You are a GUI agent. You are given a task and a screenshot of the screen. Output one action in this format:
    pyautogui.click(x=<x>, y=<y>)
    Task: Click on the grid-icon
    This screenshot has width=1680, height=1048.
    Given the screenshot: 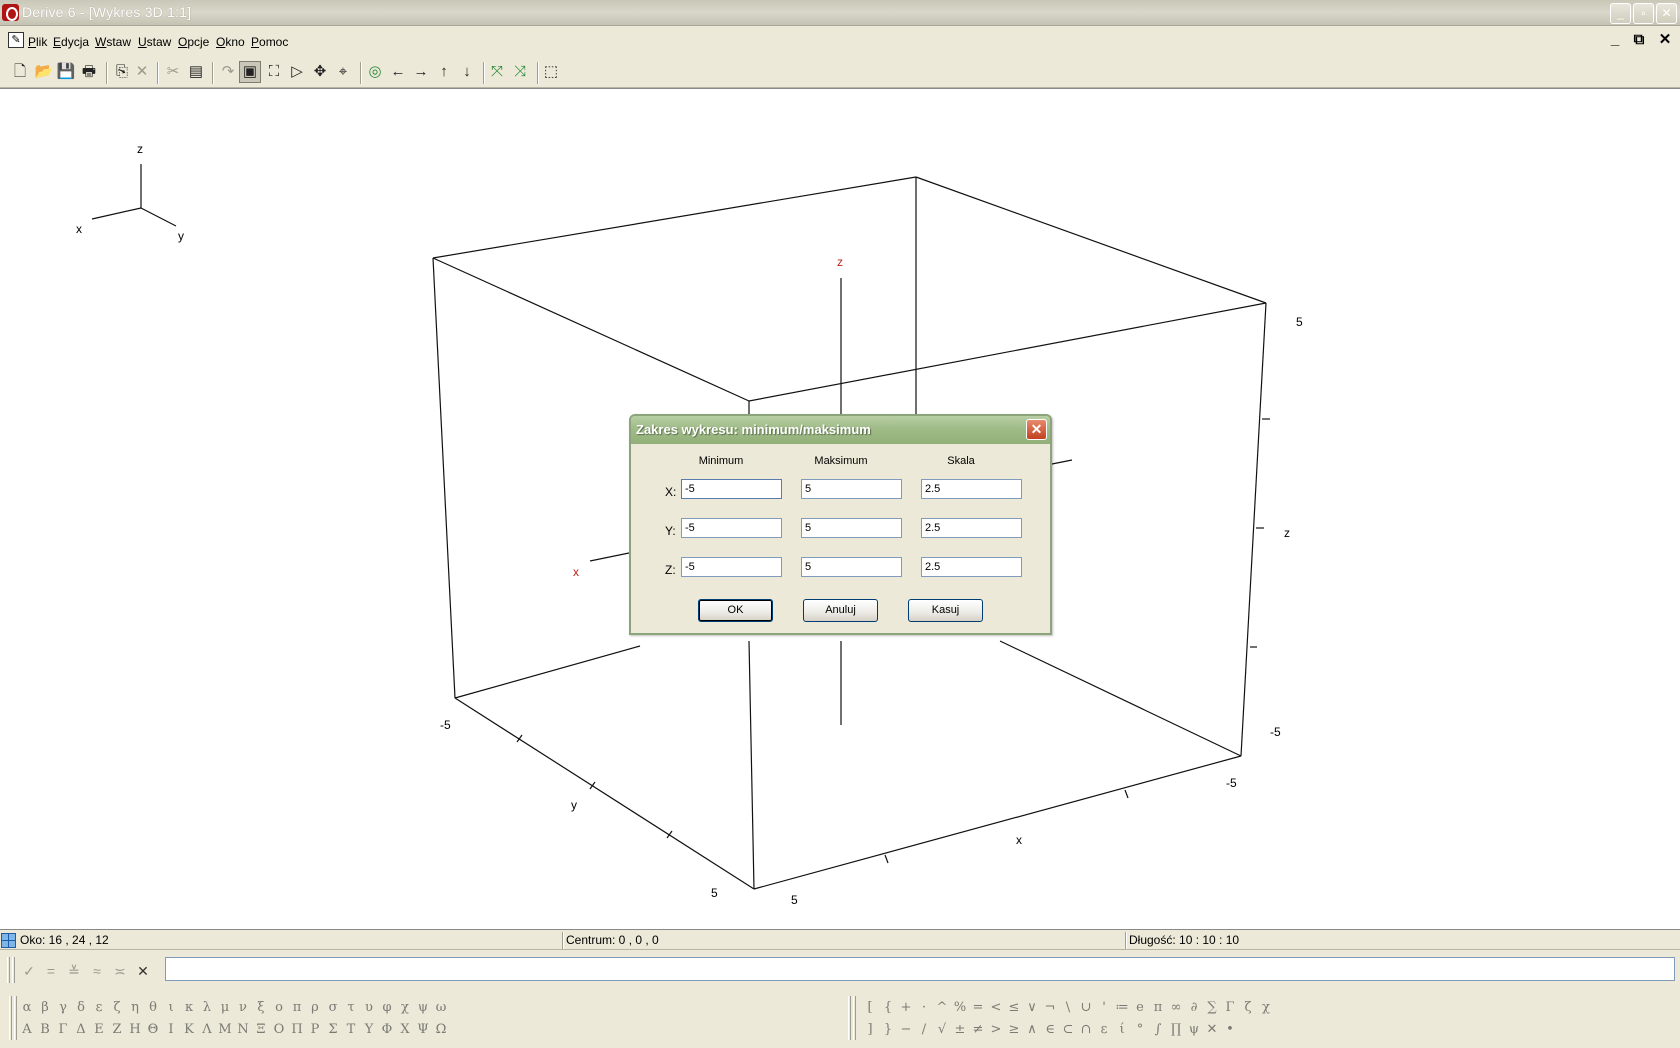 What is the action you would take?
    pyautogui.click(x=8, y=940)
    